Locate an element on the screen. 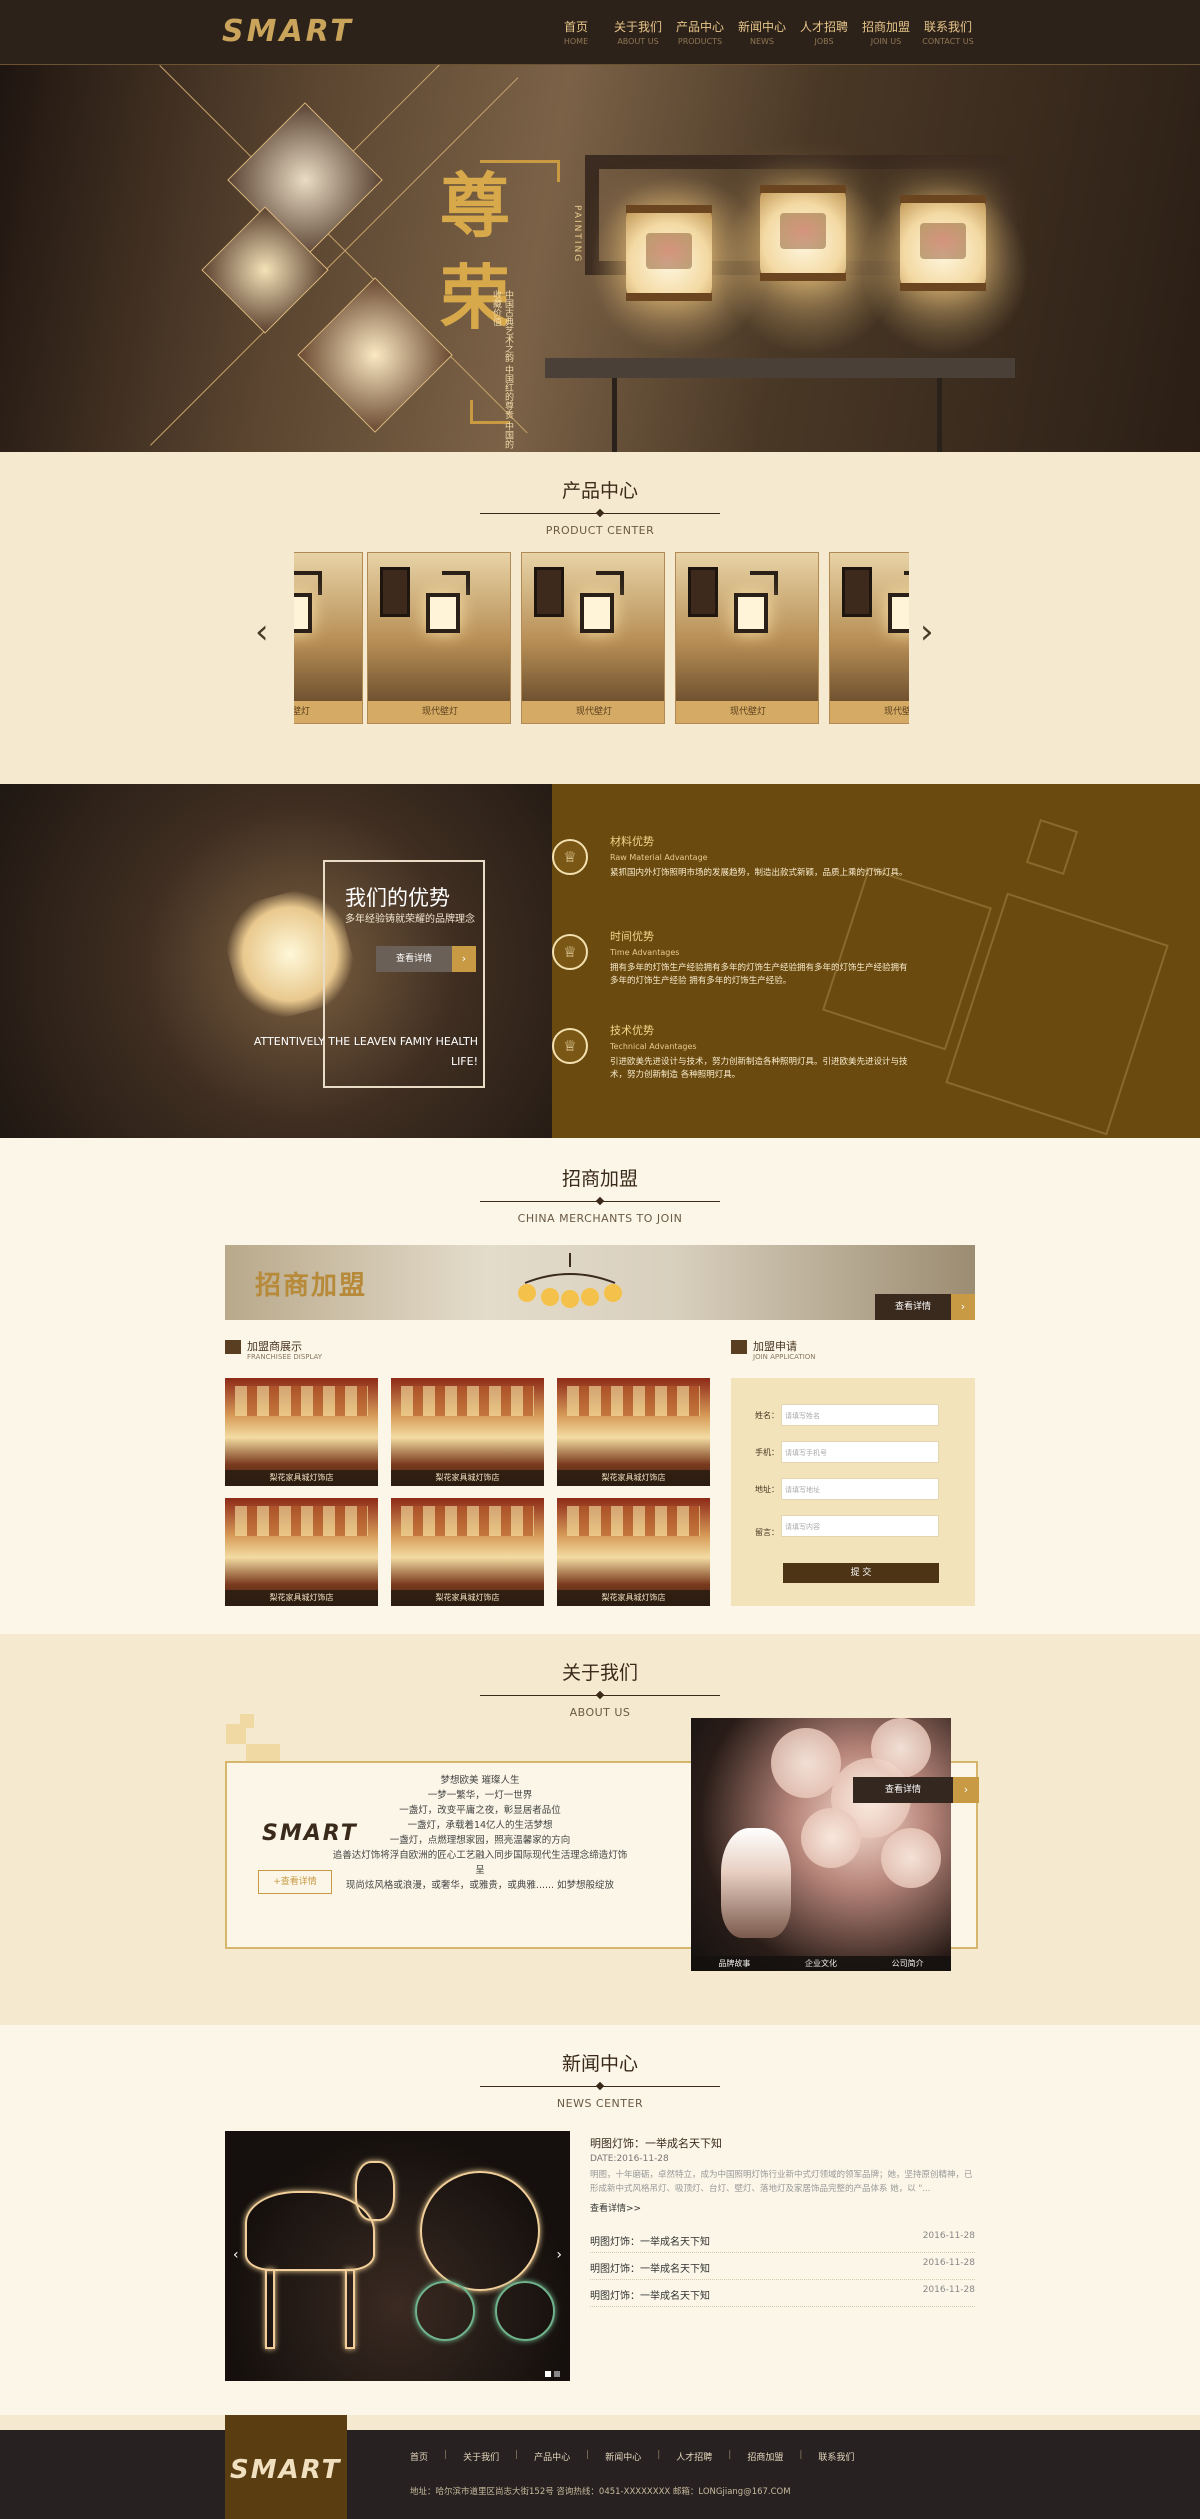  section-title-cn: 产品中心 is located at coordinates (599, 491).